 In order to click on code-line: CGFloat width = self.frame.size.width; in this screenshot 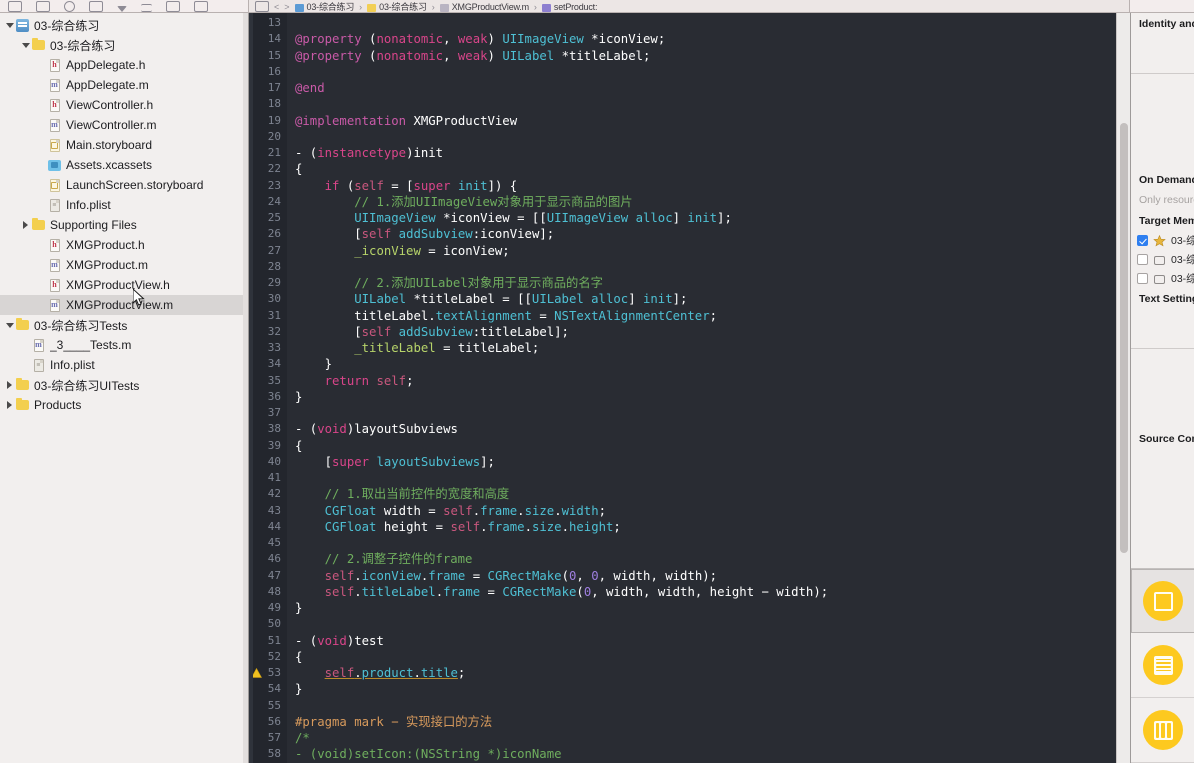, I will do `click(712, 511)`.